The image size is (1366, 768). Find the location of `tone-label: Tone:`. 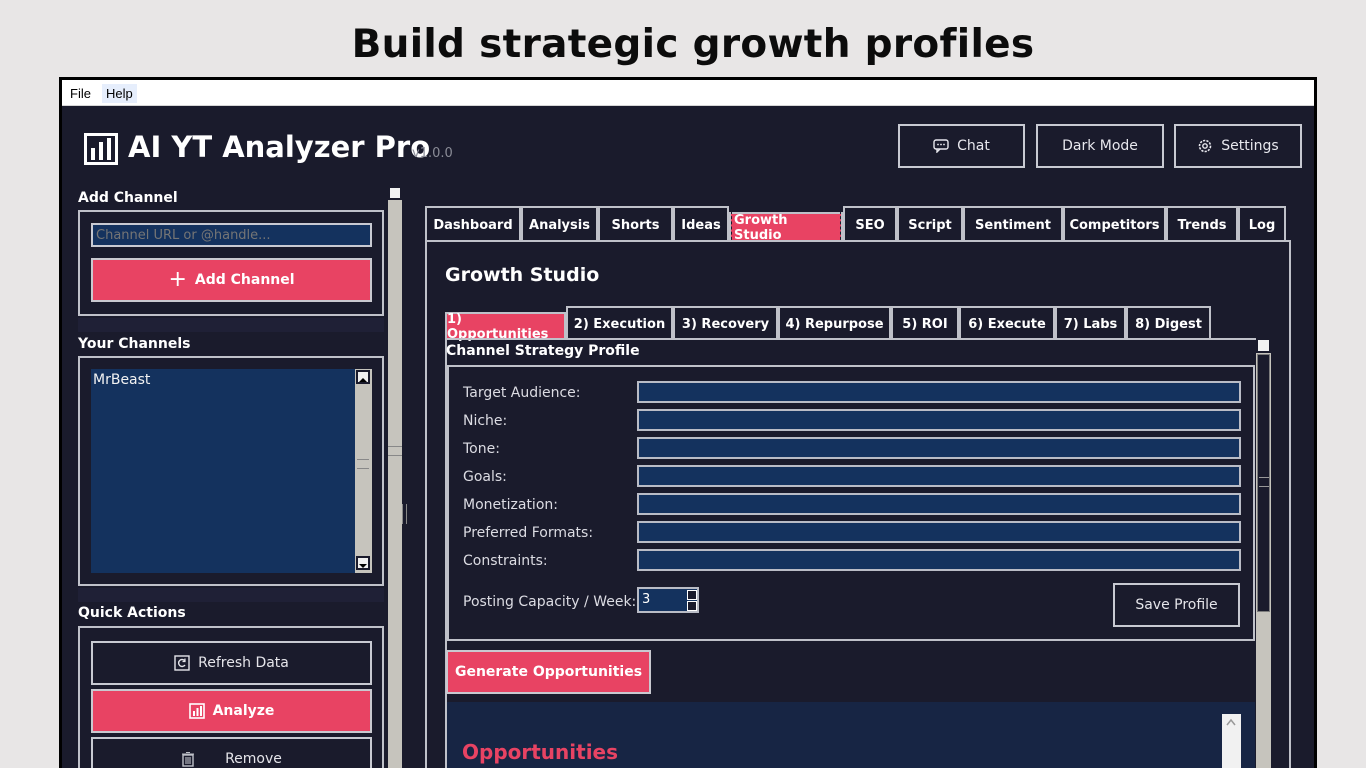

tone-label: Tone: is located at coordinates (481, 449).